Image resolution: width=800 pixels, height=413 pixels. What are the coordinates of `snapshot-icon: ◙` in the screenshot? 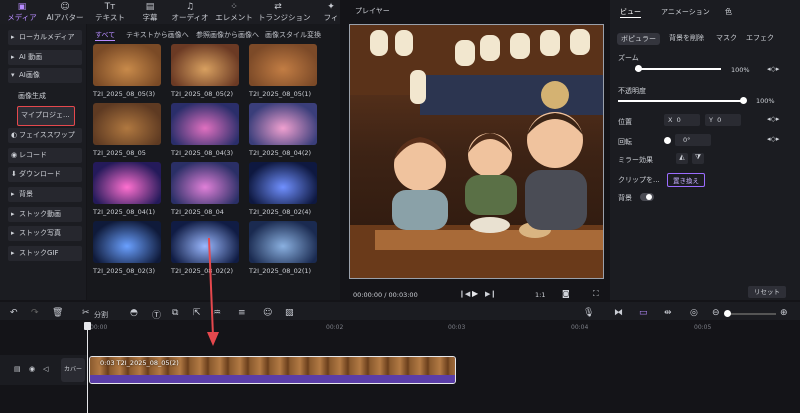 It's located at (566, 293).